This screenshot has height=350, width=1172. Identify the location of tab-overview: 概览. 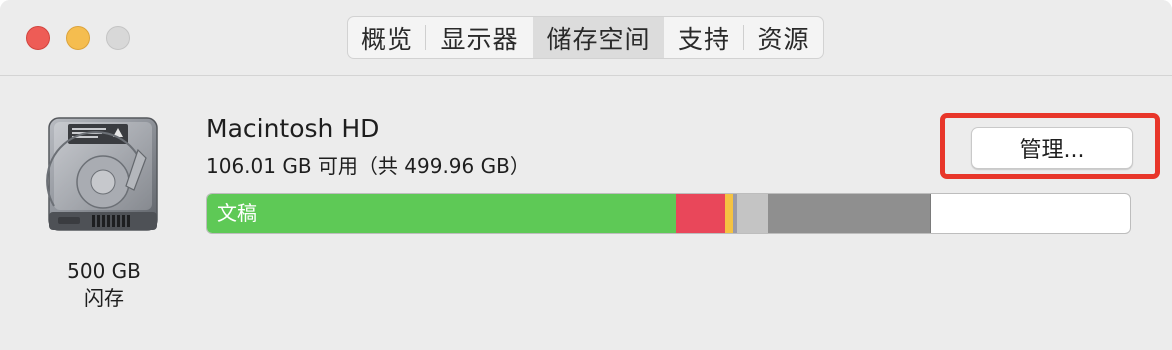
(387, 37).